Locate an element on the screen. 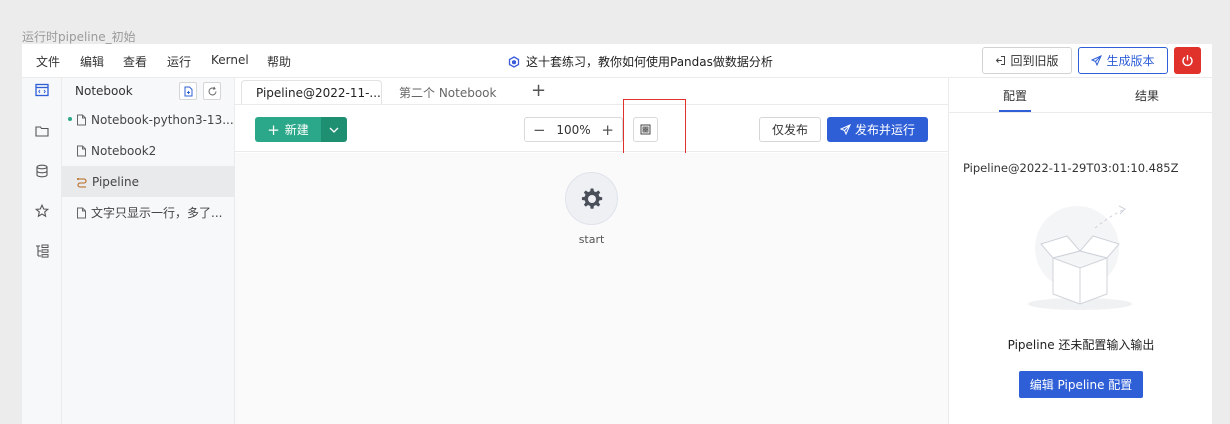 This screenshot has height=424, width=1230. file-panel-title: Notebook is located at coordinates (104, 91).